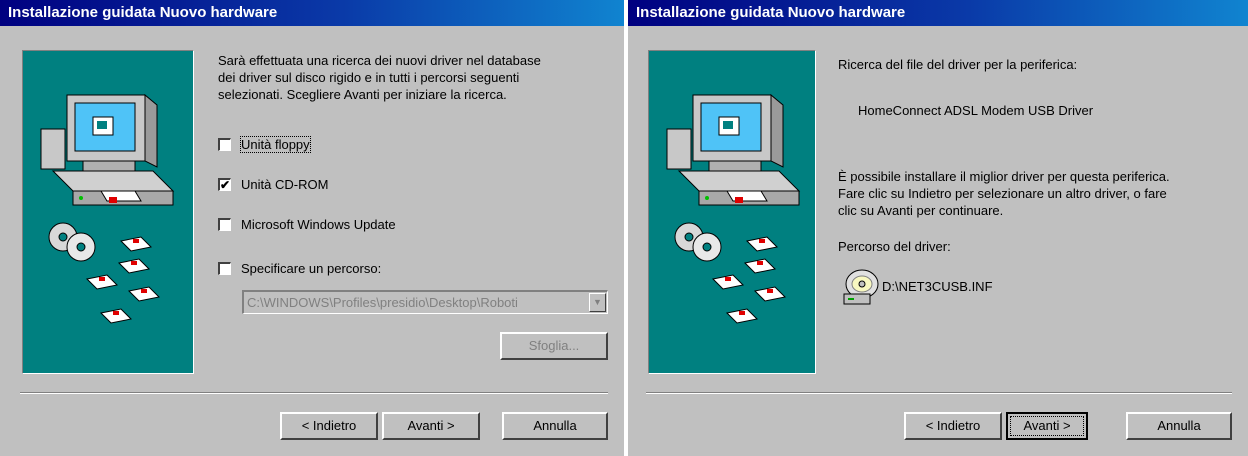 The height and width of the screenshot is (456, 1248). What do you see at coordinates (894, 246) in the screenshot?
I see `driver-path-label: Percorso del driver:` at bounding box center [894, 246].